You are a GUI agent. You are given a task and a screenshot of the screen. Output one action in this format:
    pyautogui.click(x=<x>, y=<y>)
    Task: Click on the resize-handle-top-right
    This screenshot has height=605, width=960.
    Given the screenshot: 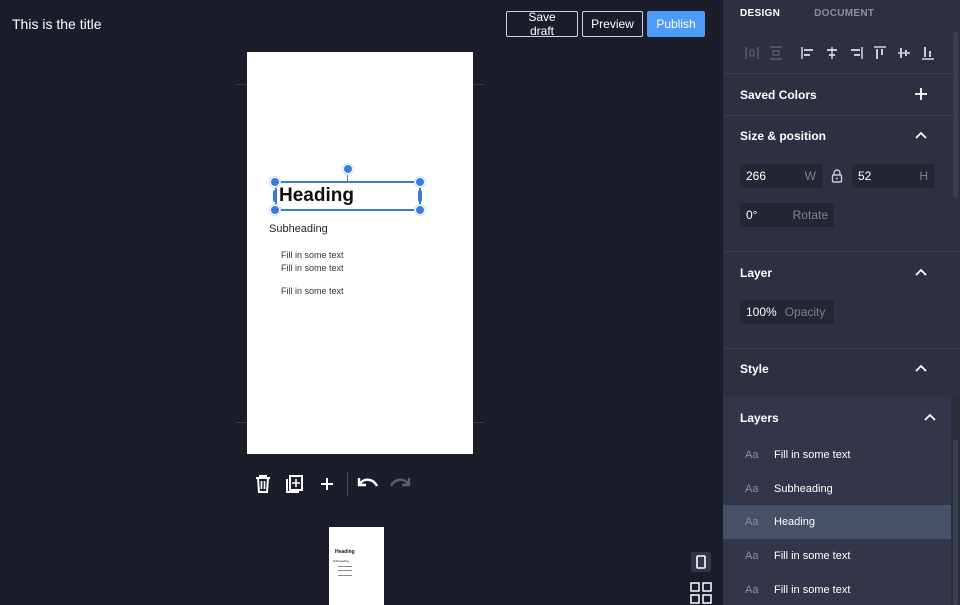 What is the action you would take?
    pyautogui.click(x=420, y=182)
    